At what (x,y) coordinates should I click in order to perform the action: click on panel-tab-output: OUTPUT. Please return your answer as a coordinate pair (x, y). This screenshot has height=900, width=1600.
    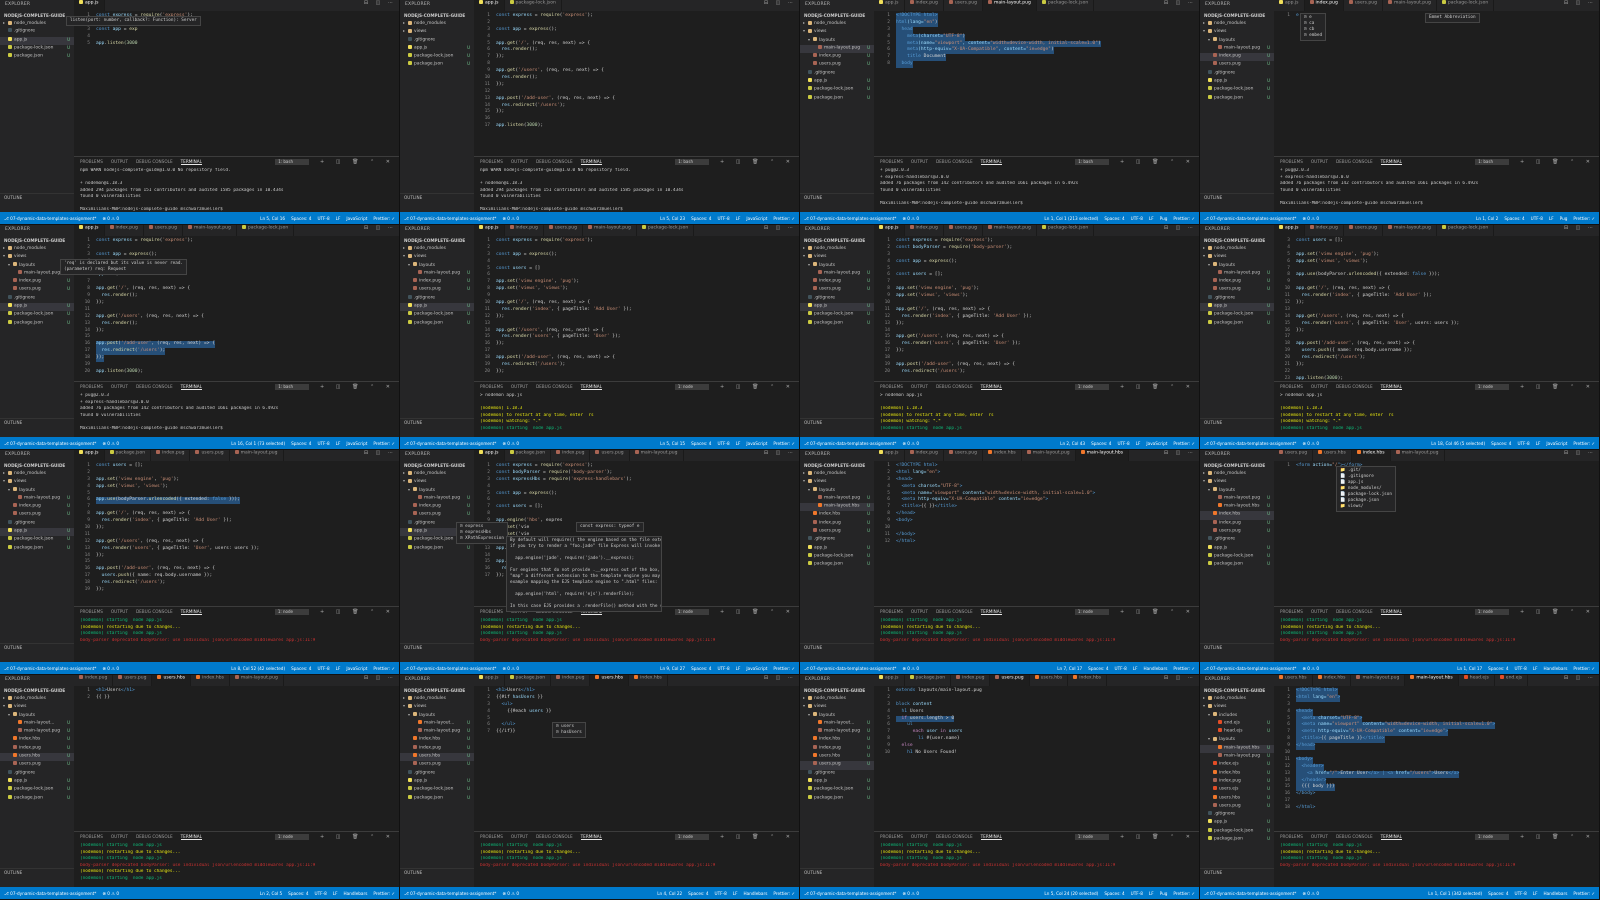
    Looking at the image, I should click on (919, 836).